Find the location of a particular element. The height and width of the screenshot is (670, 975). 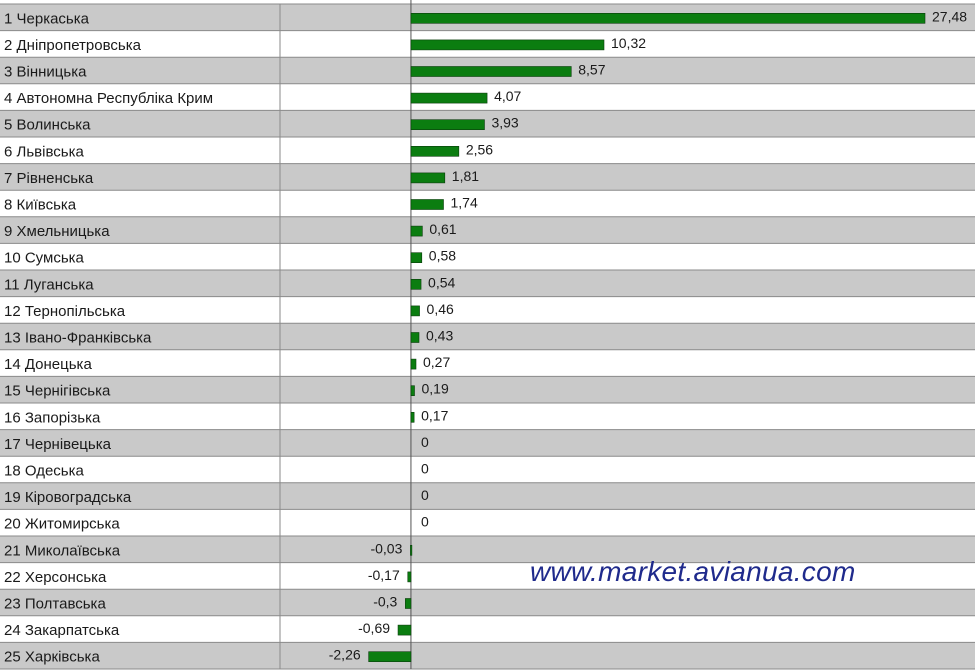

bar-value-label: 0,43 is located at coordinates (439, 336).